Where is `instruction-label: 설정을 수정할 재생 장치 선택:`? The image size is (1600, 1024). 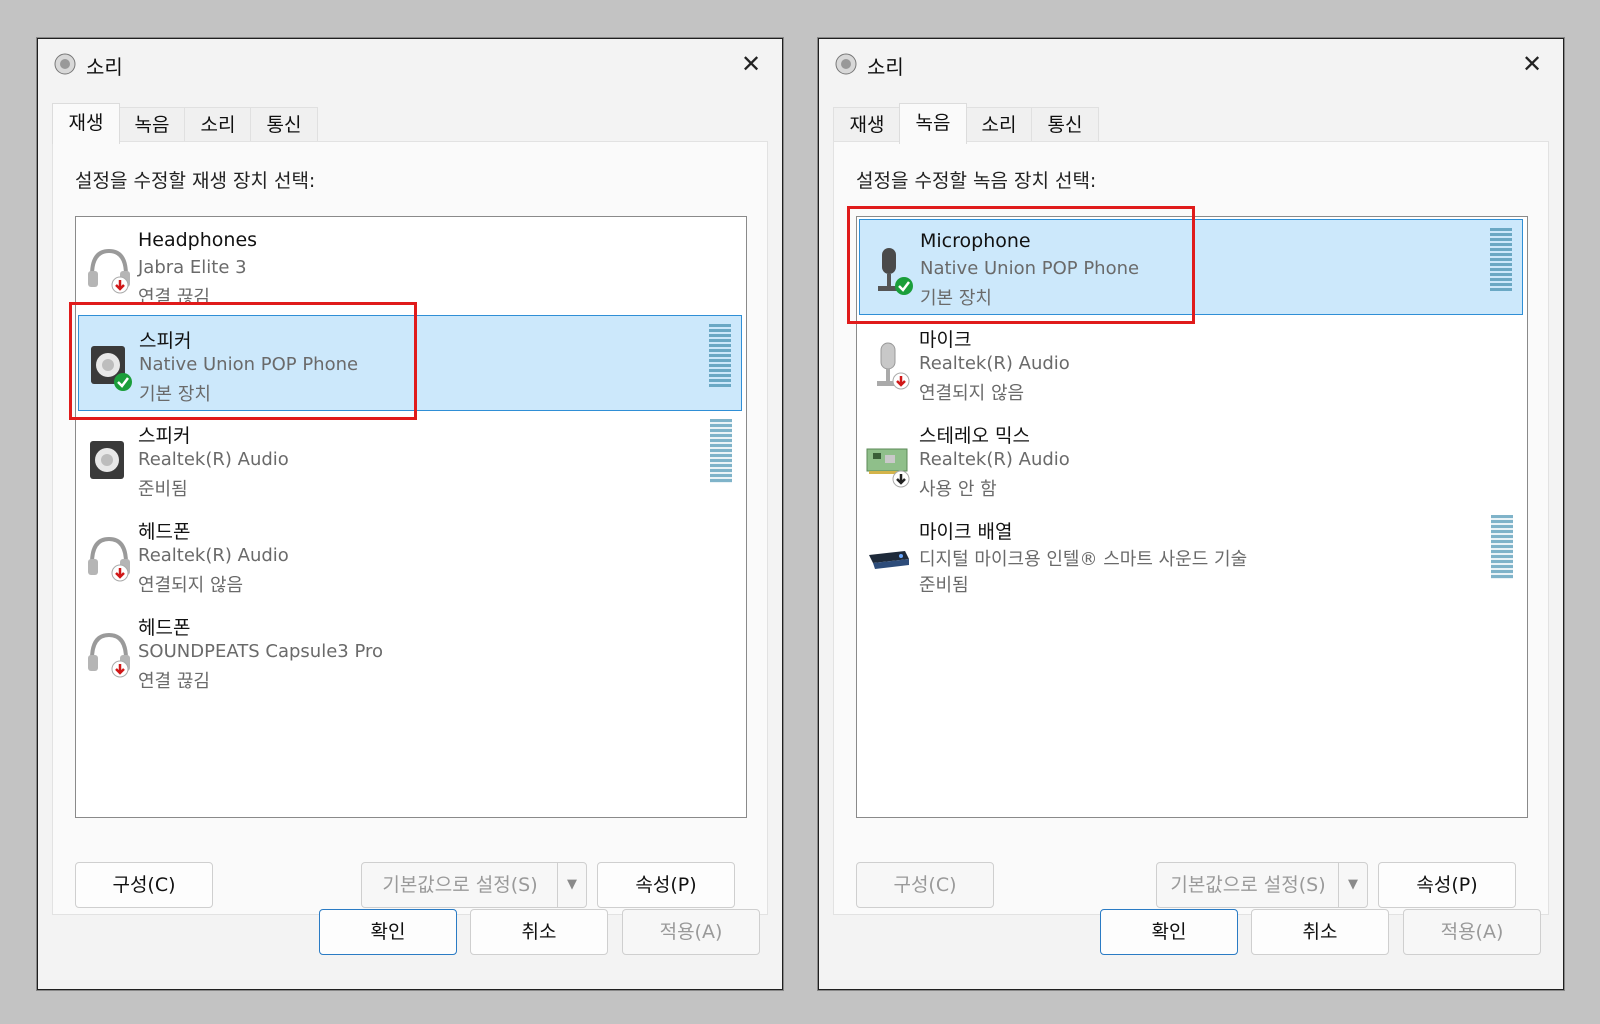
instruction-label: 설정을 수정할 재생 장치 선택: is located at coordinates (195, 181).